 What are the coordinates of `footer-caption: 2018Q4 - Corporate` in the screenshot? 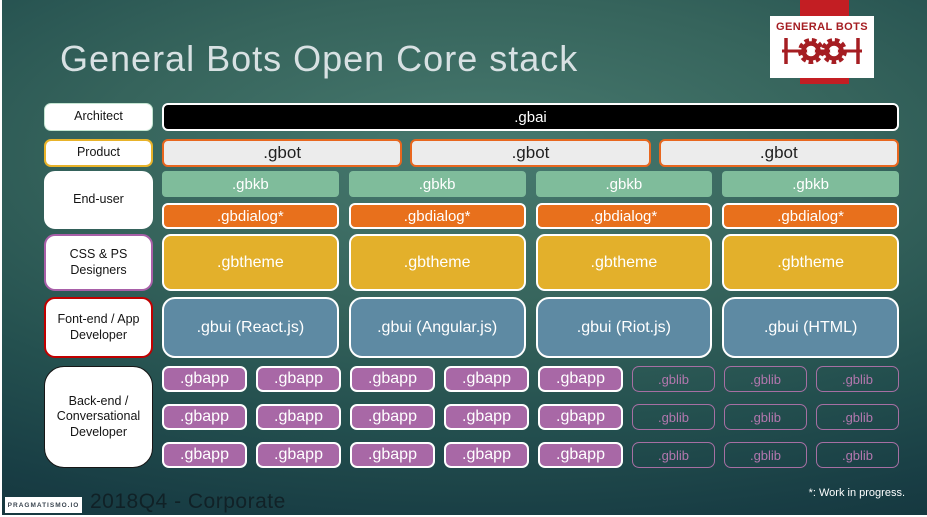 It's located at (188, 501).